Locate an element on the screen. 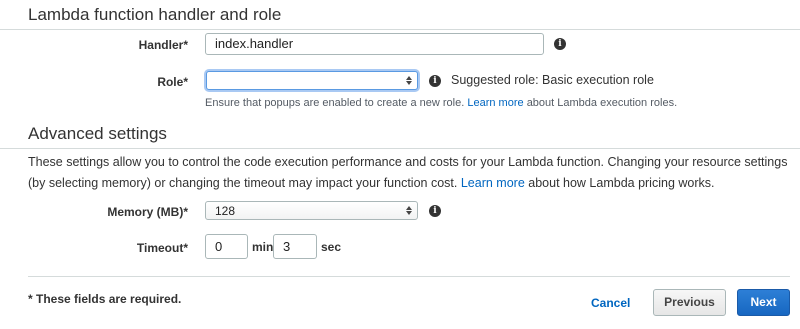 This screenshot has height=329, width=800. handler-input: index.handler is located at coordinates (374, 44).